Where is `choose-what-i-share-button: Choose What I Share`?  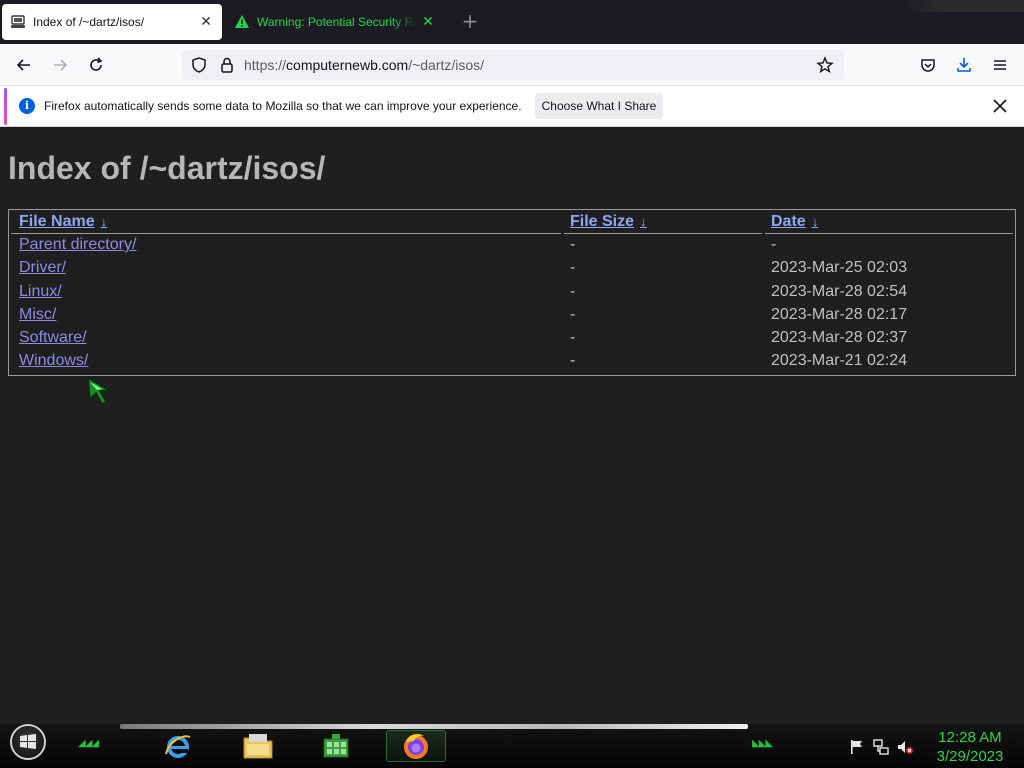
choose-what-i-share-button: Choose What I Share is located at coordinates (599, 106).